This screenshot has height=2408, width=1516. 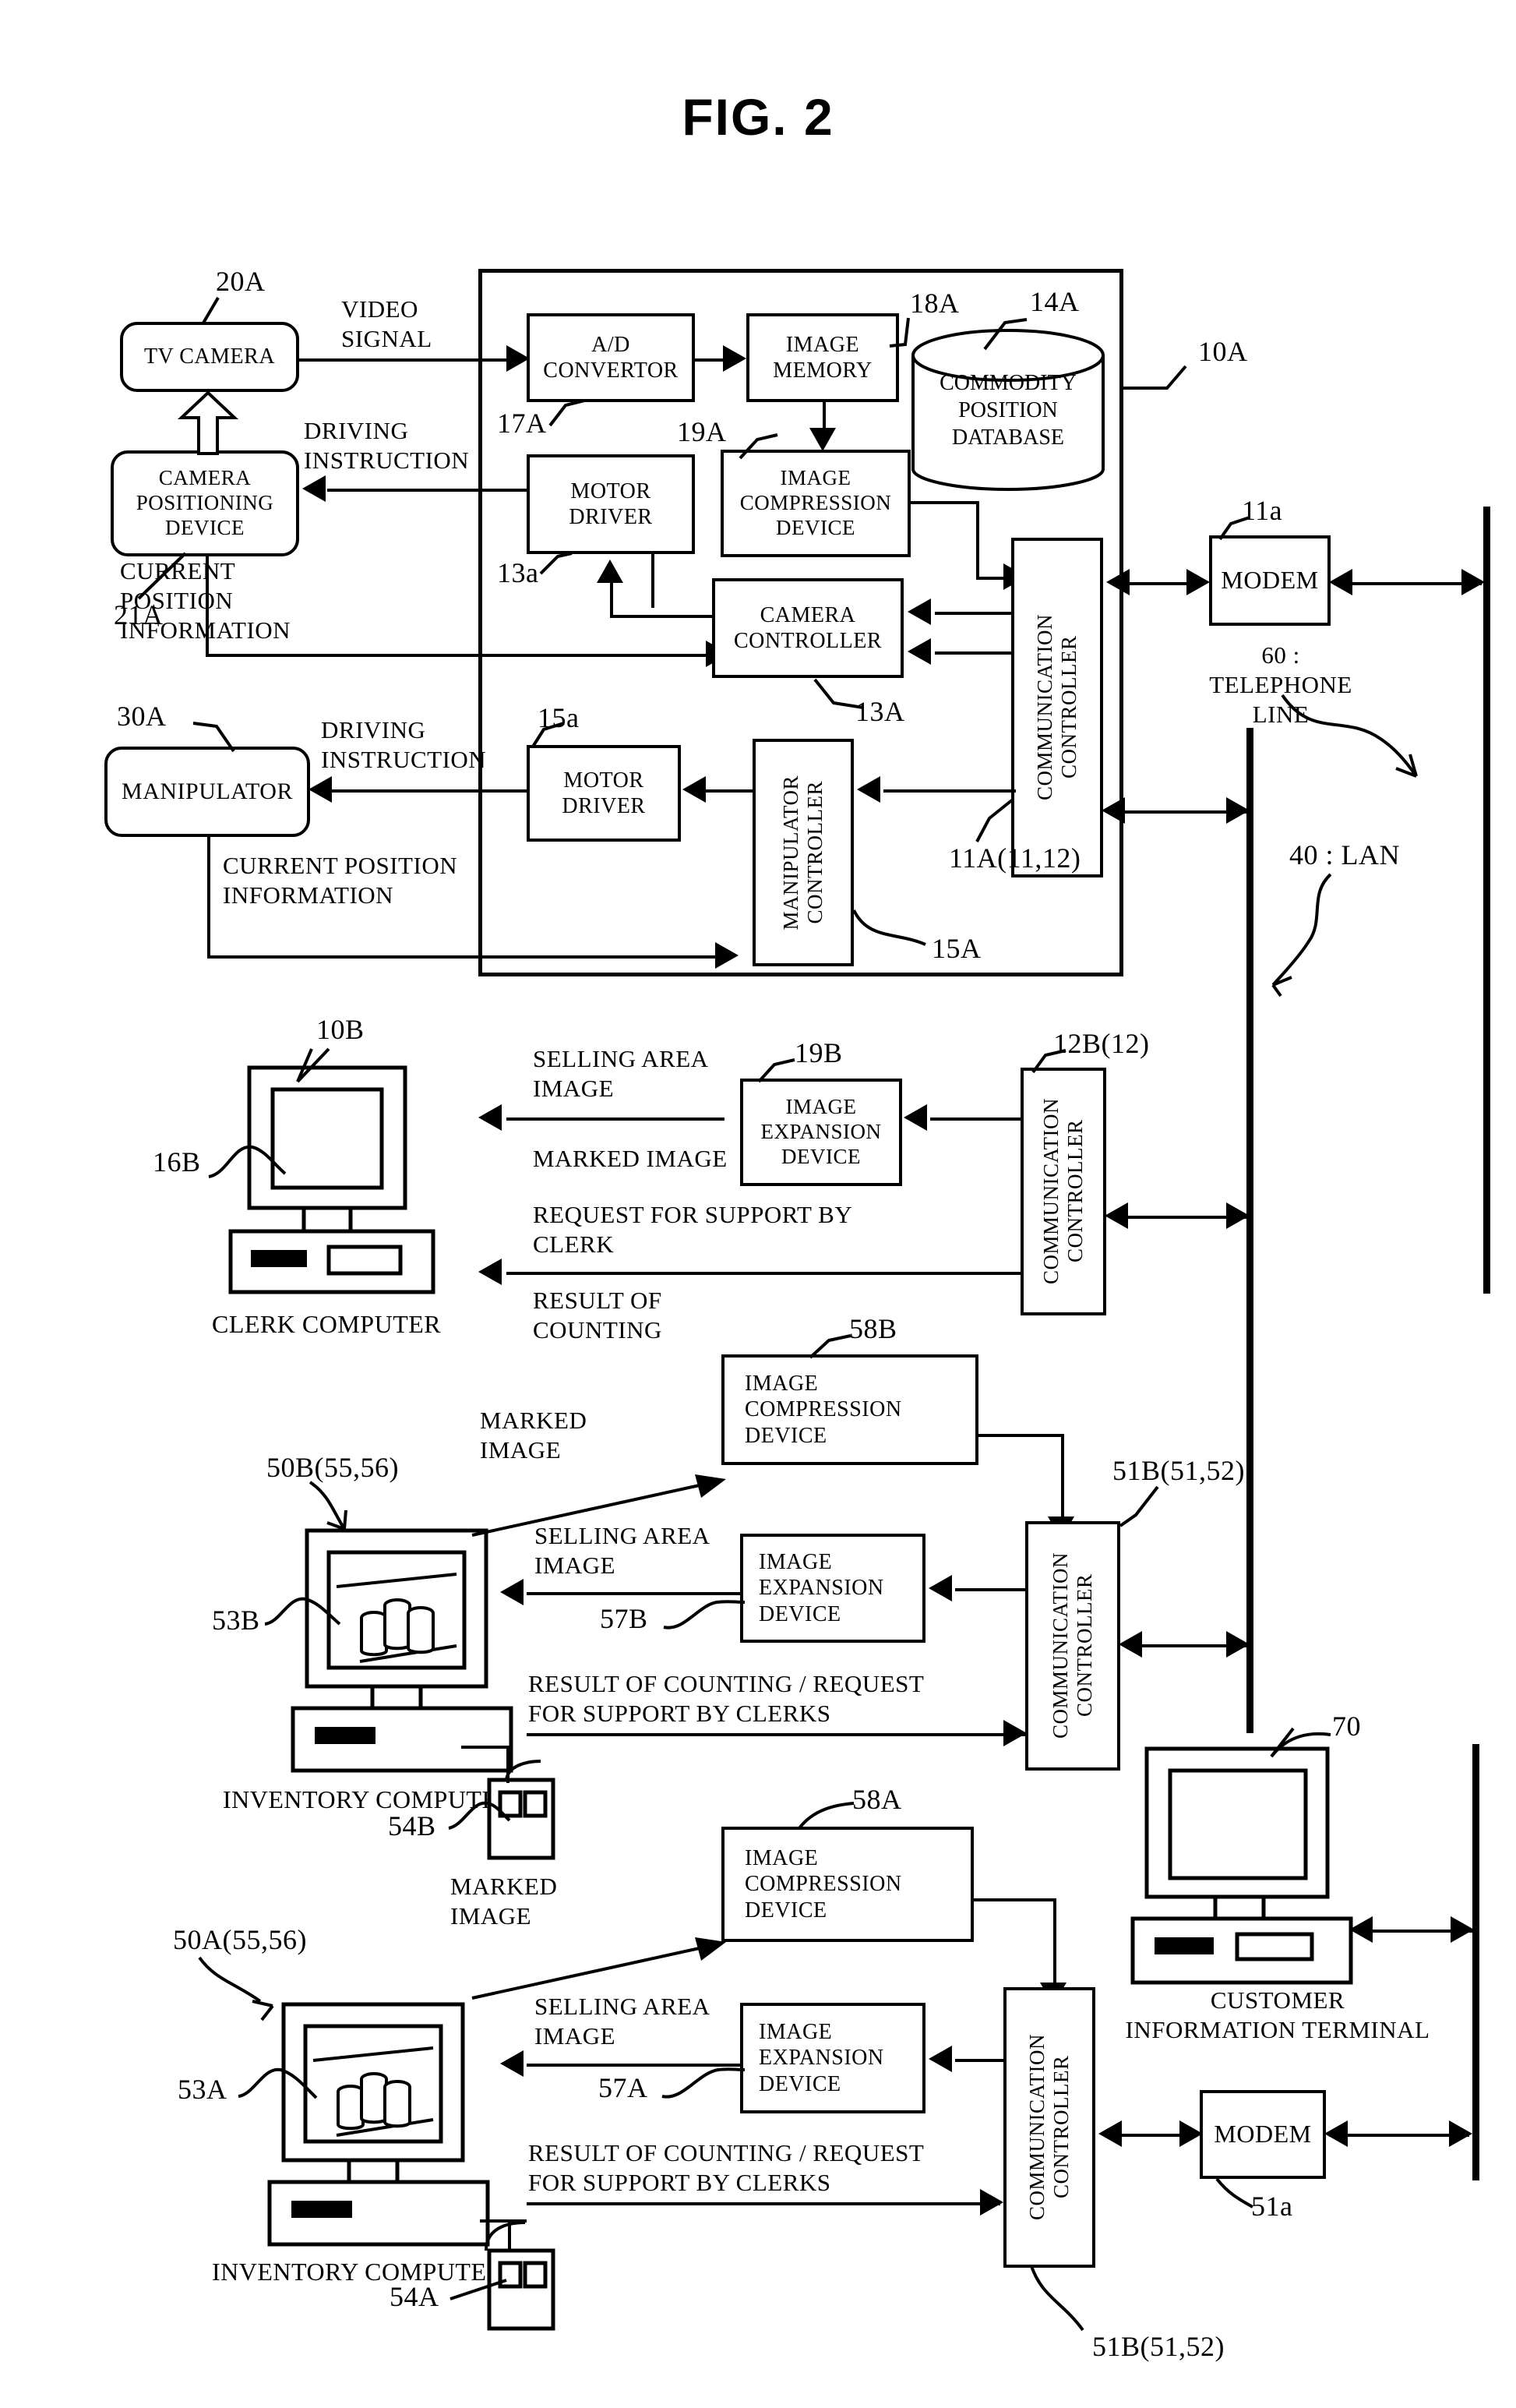 I want to click on modem-51a-to-line-arrow-left, so click(x=1336, y=2133).